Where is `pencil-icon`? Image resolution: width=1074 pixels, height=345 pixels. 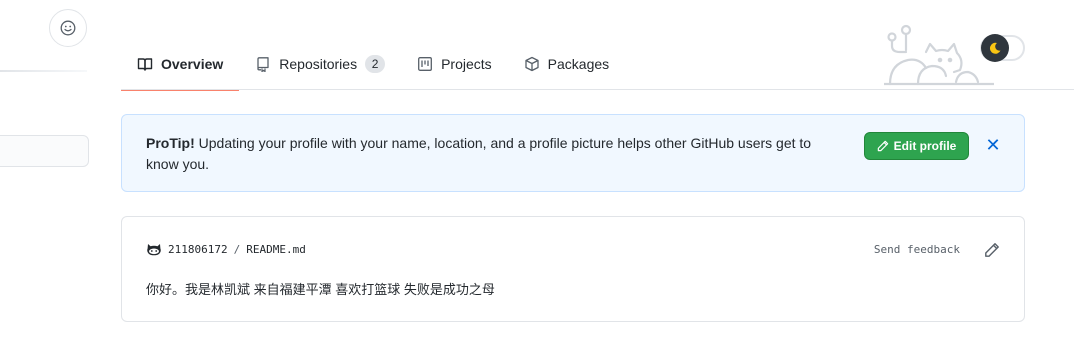 pencil-icon is located at coordinates (882, 146).